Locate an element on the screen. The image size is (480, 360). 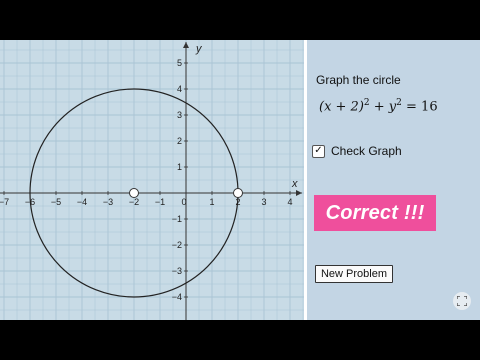
x-tick-label: −3 is located at coordinates (108, 202).